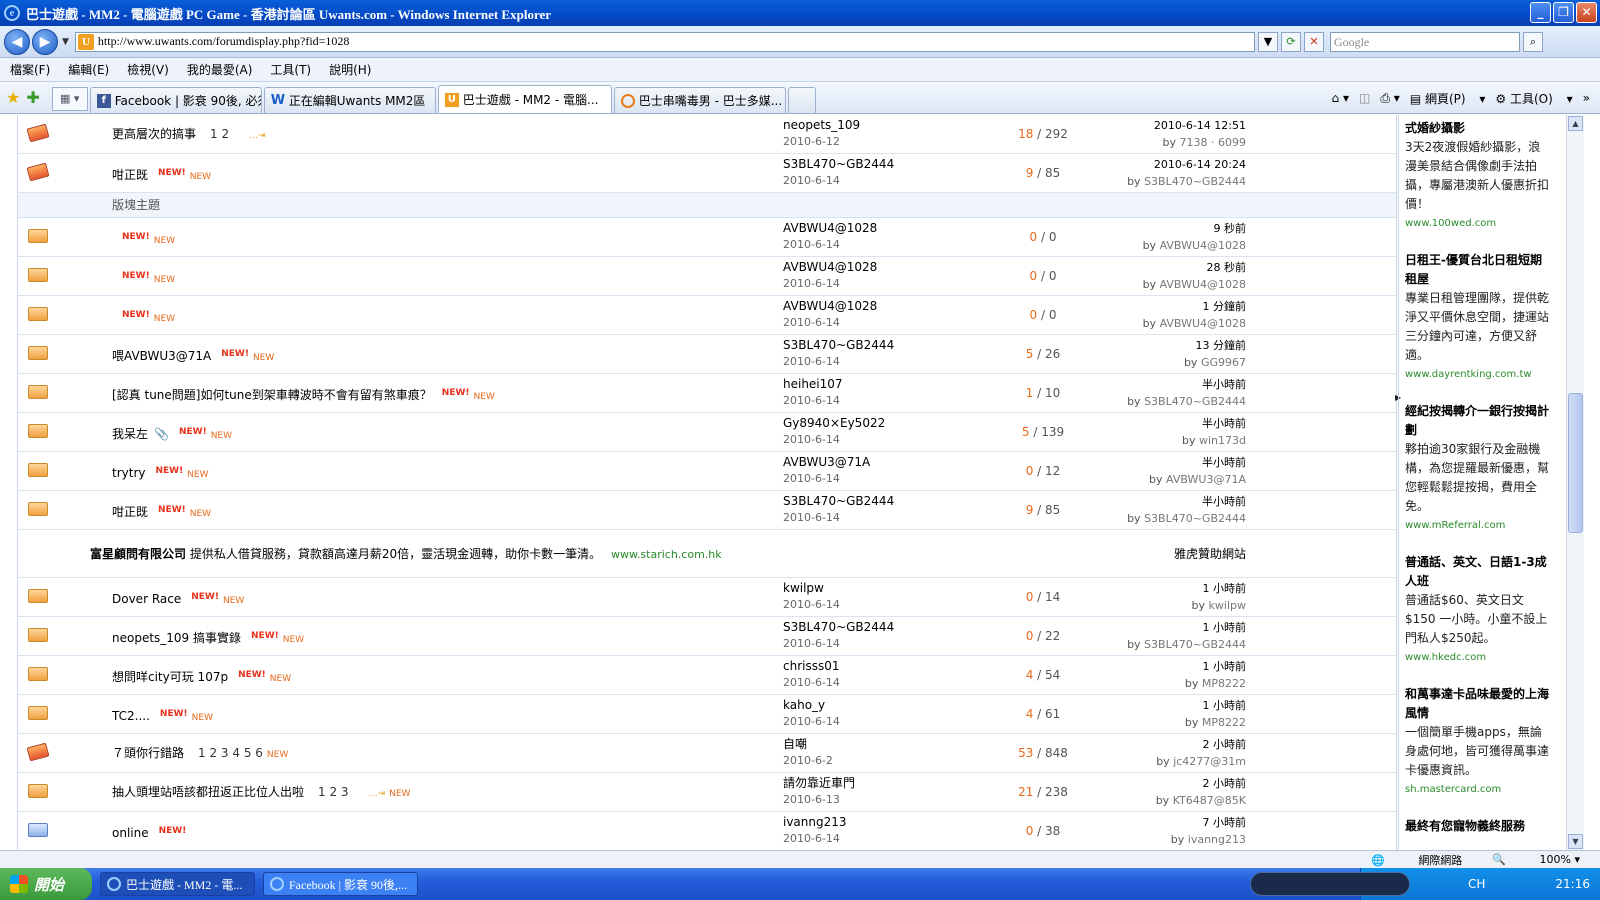  I want to click on last-post-author: MP8222, so click(1224, 722).